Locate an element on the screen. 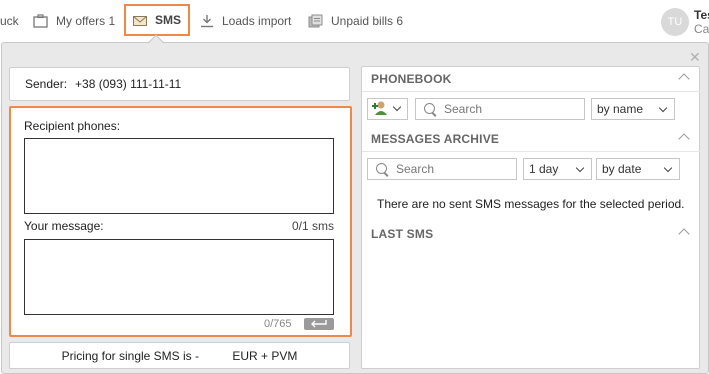  pricing-info: Pricing for single SMS is - EUR + PVM is located at coordinates (179, 355).